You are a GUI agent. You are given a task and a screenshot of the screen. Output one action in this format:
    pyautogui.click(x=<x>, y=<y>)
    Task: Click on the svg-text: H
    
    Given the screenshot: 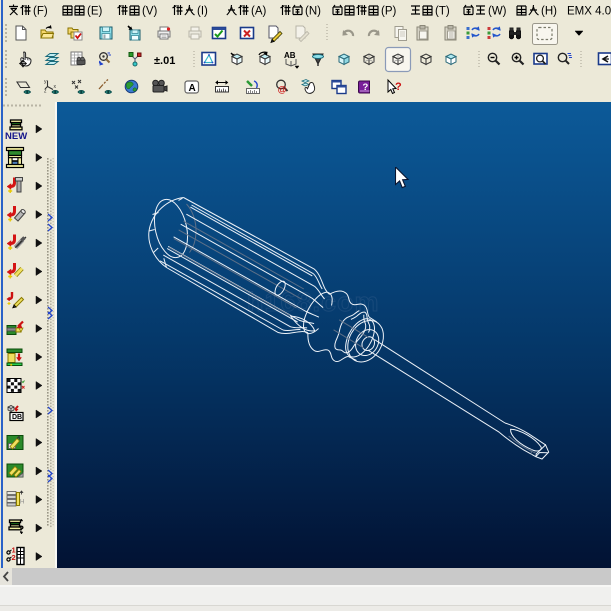 What is the action you would take?
    pyautogui.click(x=22, y=503)
    